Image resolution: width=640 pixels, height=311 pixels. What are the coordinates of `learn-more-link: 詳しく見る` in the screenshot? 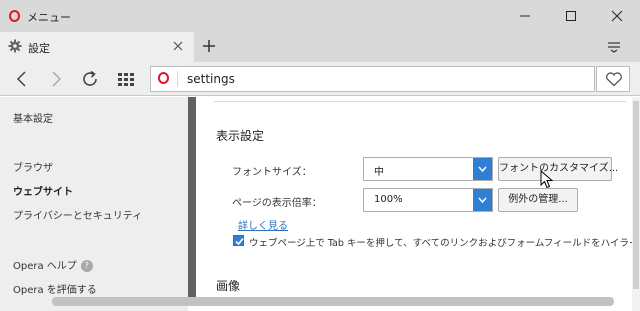 It's located at (263, 224).